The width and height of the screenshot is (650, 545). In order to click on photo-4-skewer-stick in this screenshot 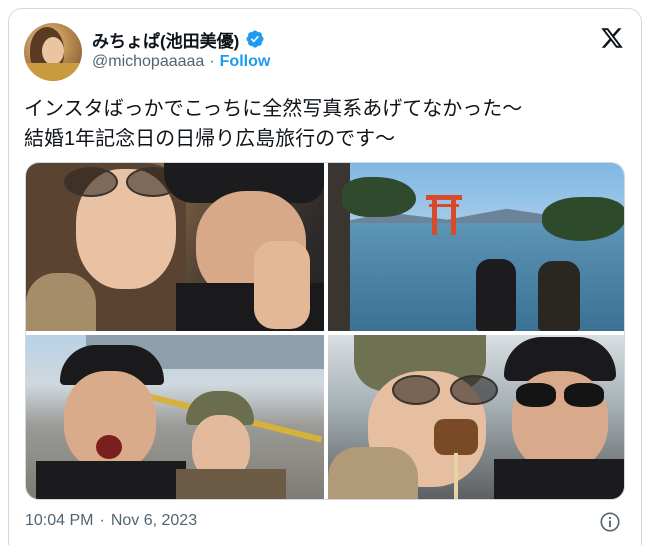, I will do `click(456, 476)`.